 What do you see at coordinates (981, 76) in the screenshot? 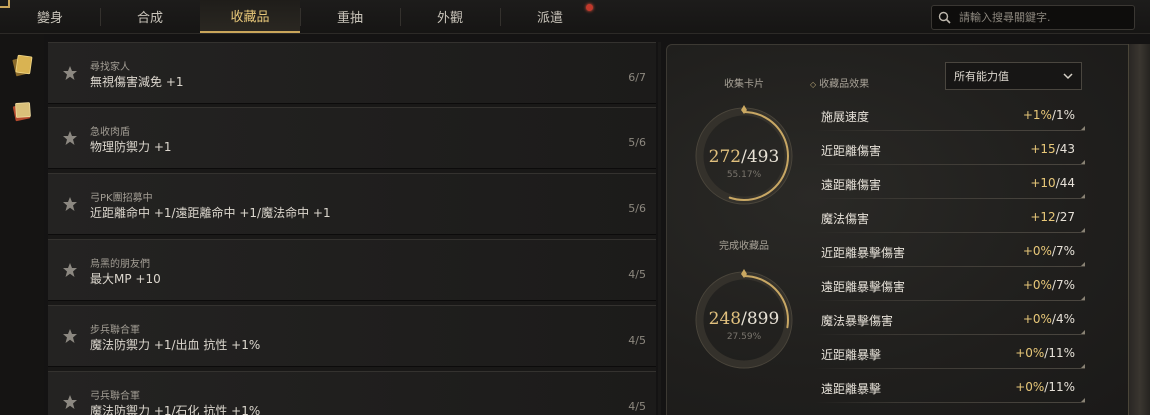
I see `dropdown-selected-value: 所有能力值` at bounding box center [981, 76].